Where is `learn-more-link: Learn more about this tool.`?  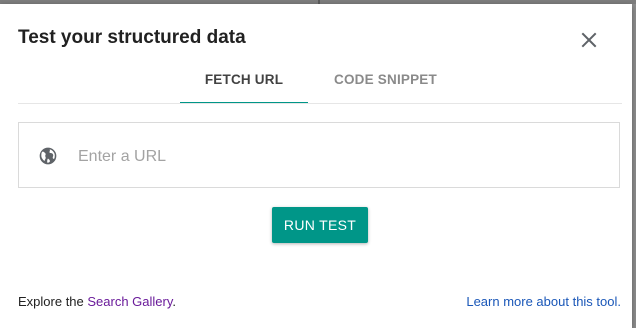
learn-more-link: Learn more about this tool. is located at coordinates (543, 301).